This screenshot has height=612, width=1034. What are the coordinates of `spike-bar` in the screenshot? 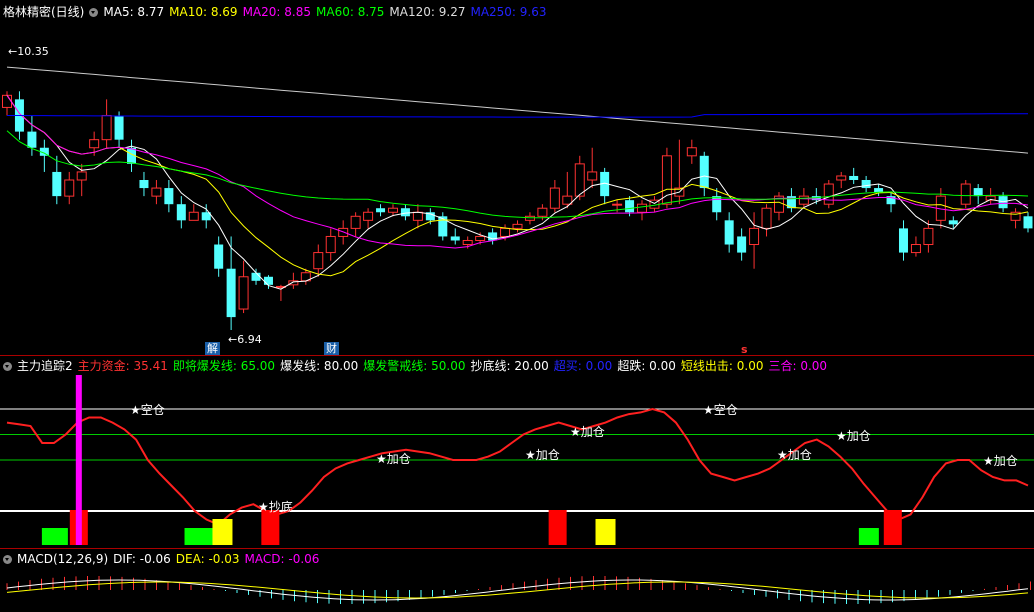 It's located at (78, 460).